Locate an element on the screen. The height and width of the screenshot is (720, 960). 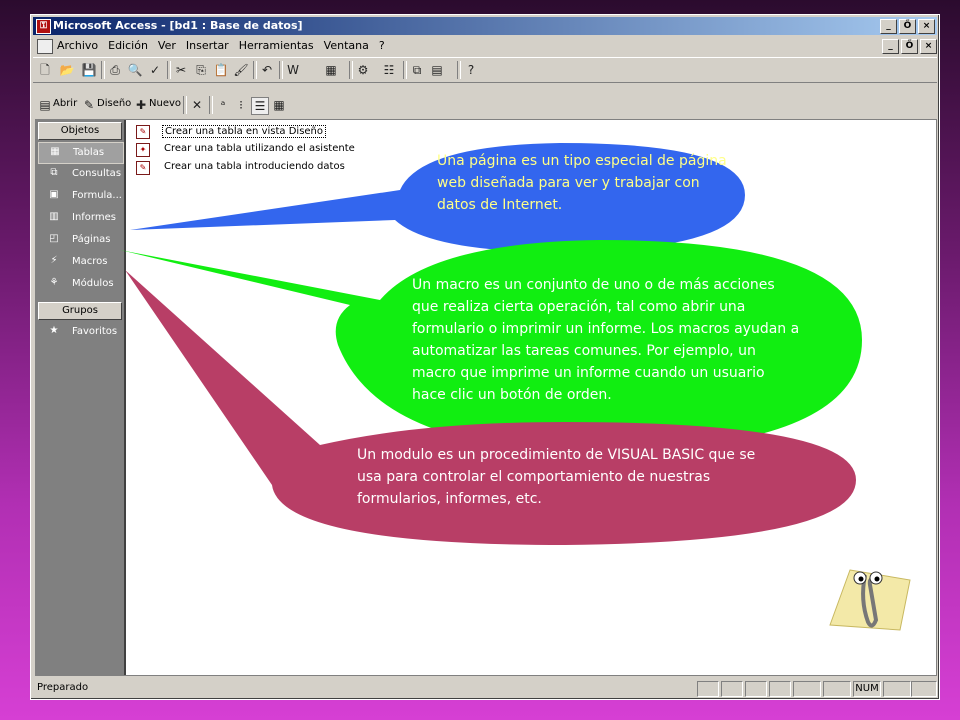
menu-edicion: Edición is located at coordinates (128, 45).